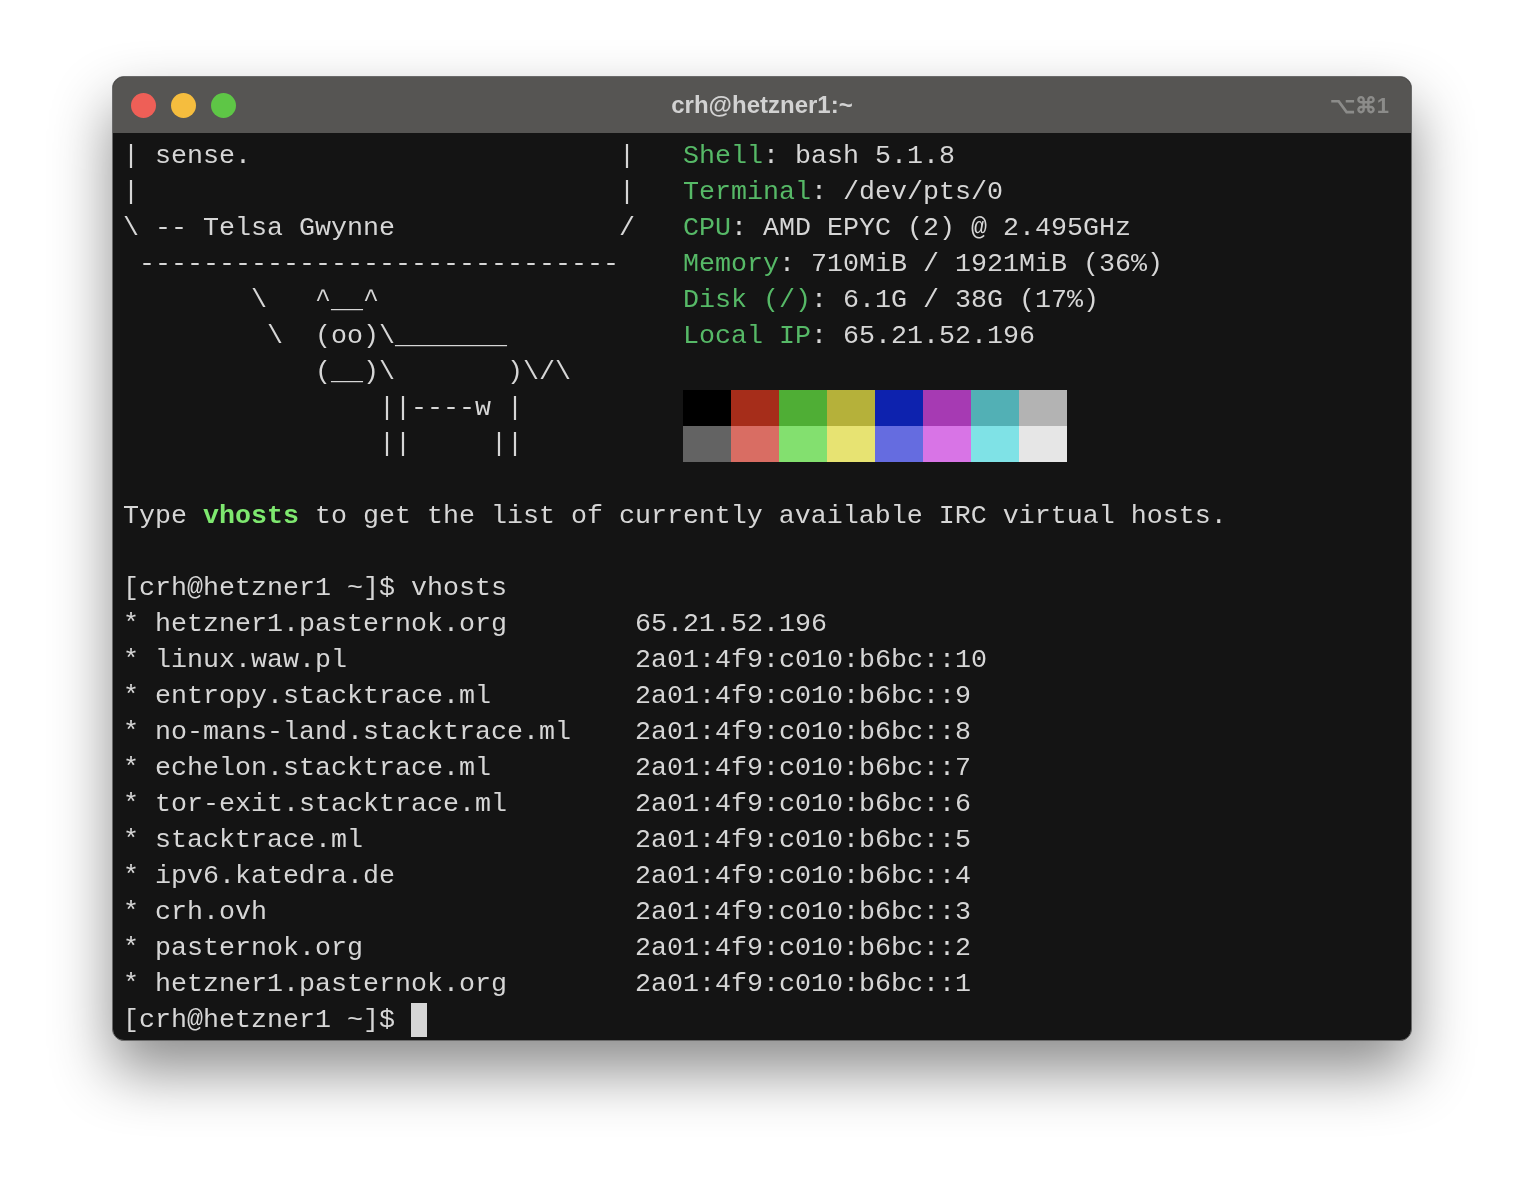 The height and width of the screenshot is (1190, 1524). Describe the element at coordinates (307, 696) in the screenshot. I see `hostname-text: * entropy.stacktrace.ml` at that location.